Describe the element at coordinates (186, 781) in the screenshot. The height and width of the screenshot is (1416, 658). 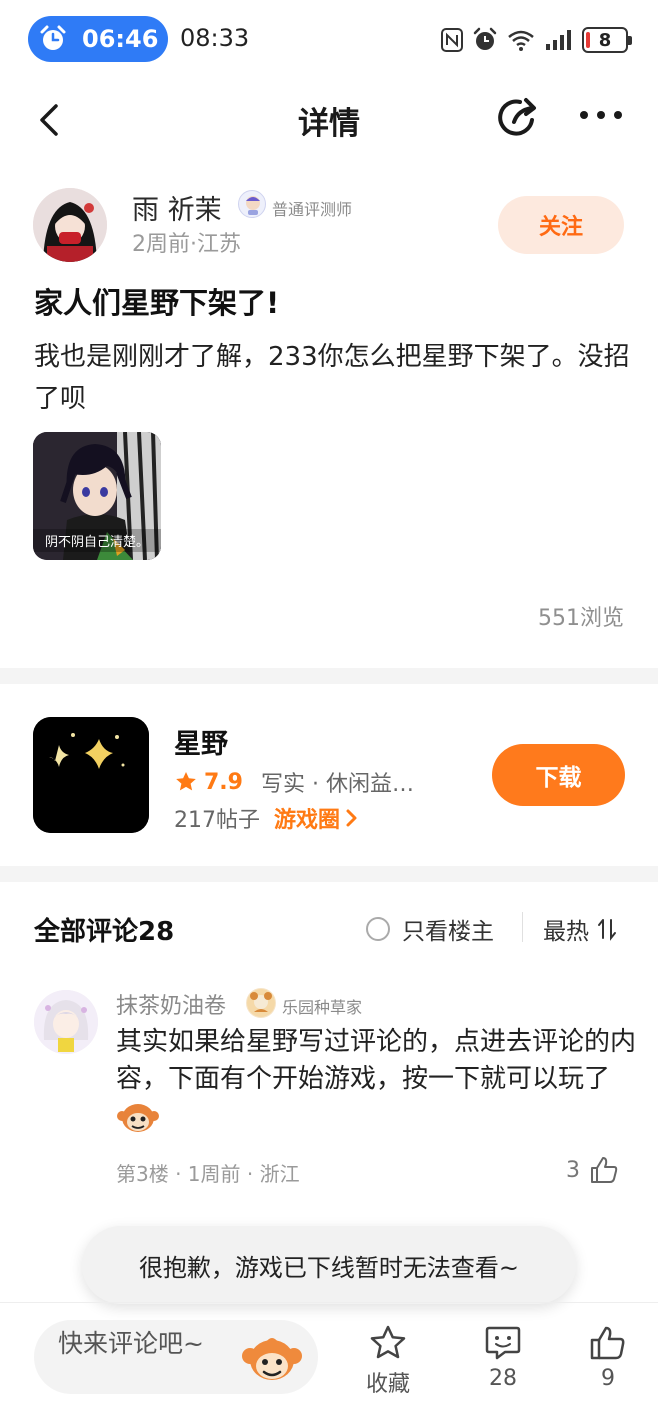
I see `star-icon` at that location.